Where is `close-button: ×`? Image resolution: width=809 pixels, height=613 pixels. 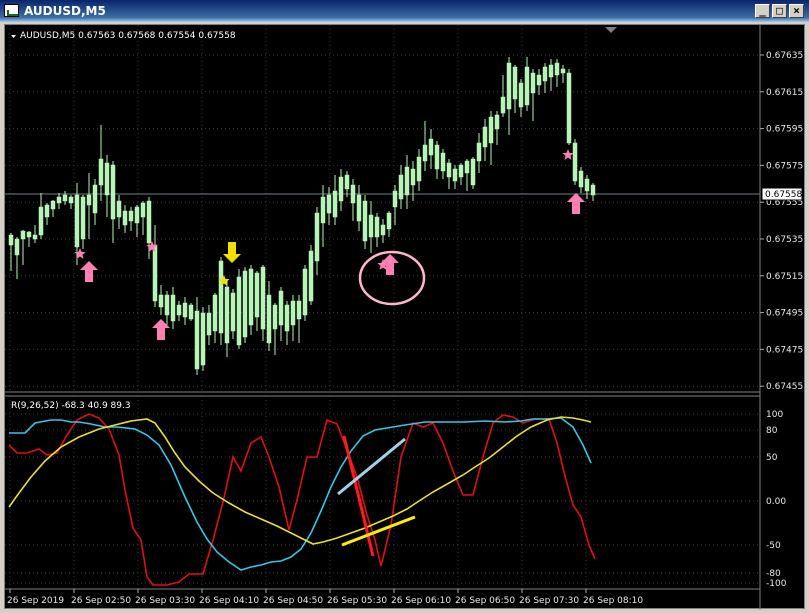 close-button: × is located at coordinates (796, 11).